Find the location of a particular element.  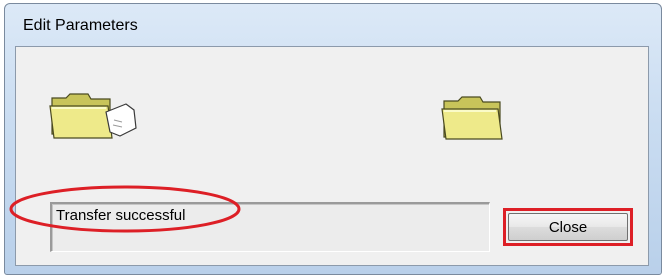

folder-icon is located at coordinates (472, 118).